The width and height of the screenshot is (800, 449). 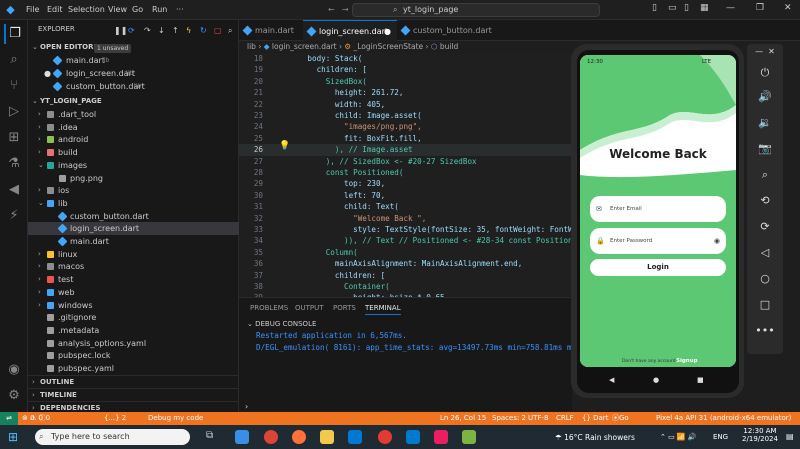 I want to click on taskbar-search: ⌕ Type here to search, so click(x=112, y=437).